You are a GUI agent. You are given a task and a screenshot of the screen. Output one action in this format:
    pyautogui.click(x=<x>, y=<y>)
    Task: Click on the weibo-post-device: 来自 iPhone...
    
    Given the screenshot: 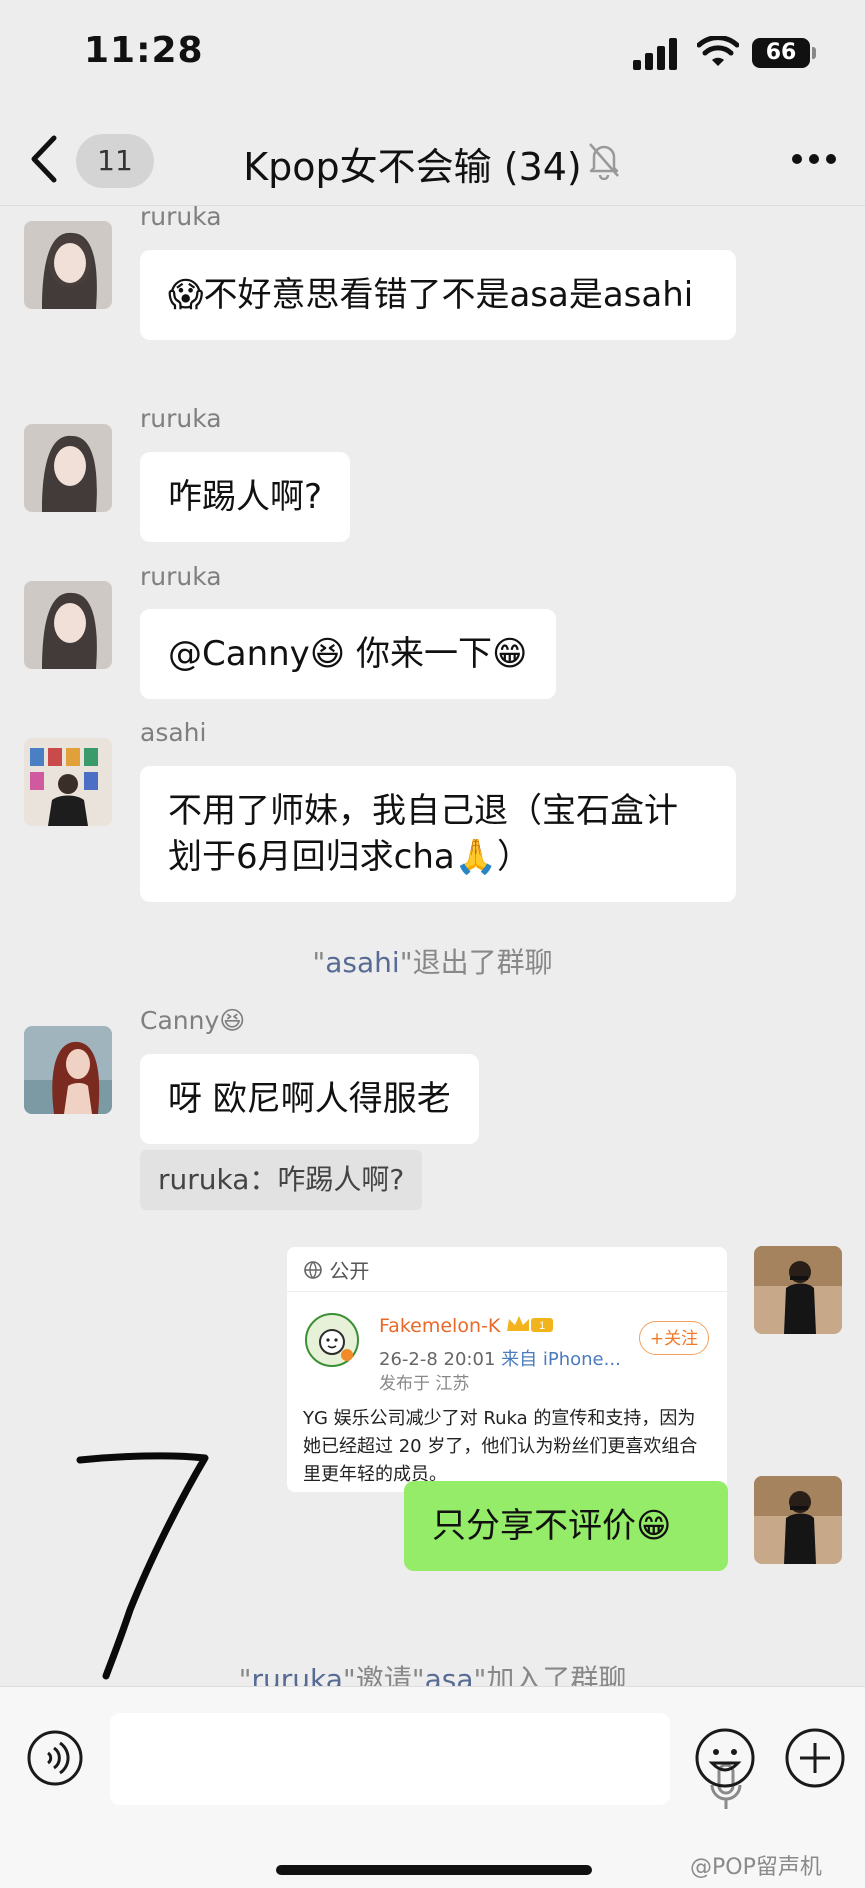 What is the action you would take?
    pyautogui.click(x=561, y=1359)
    